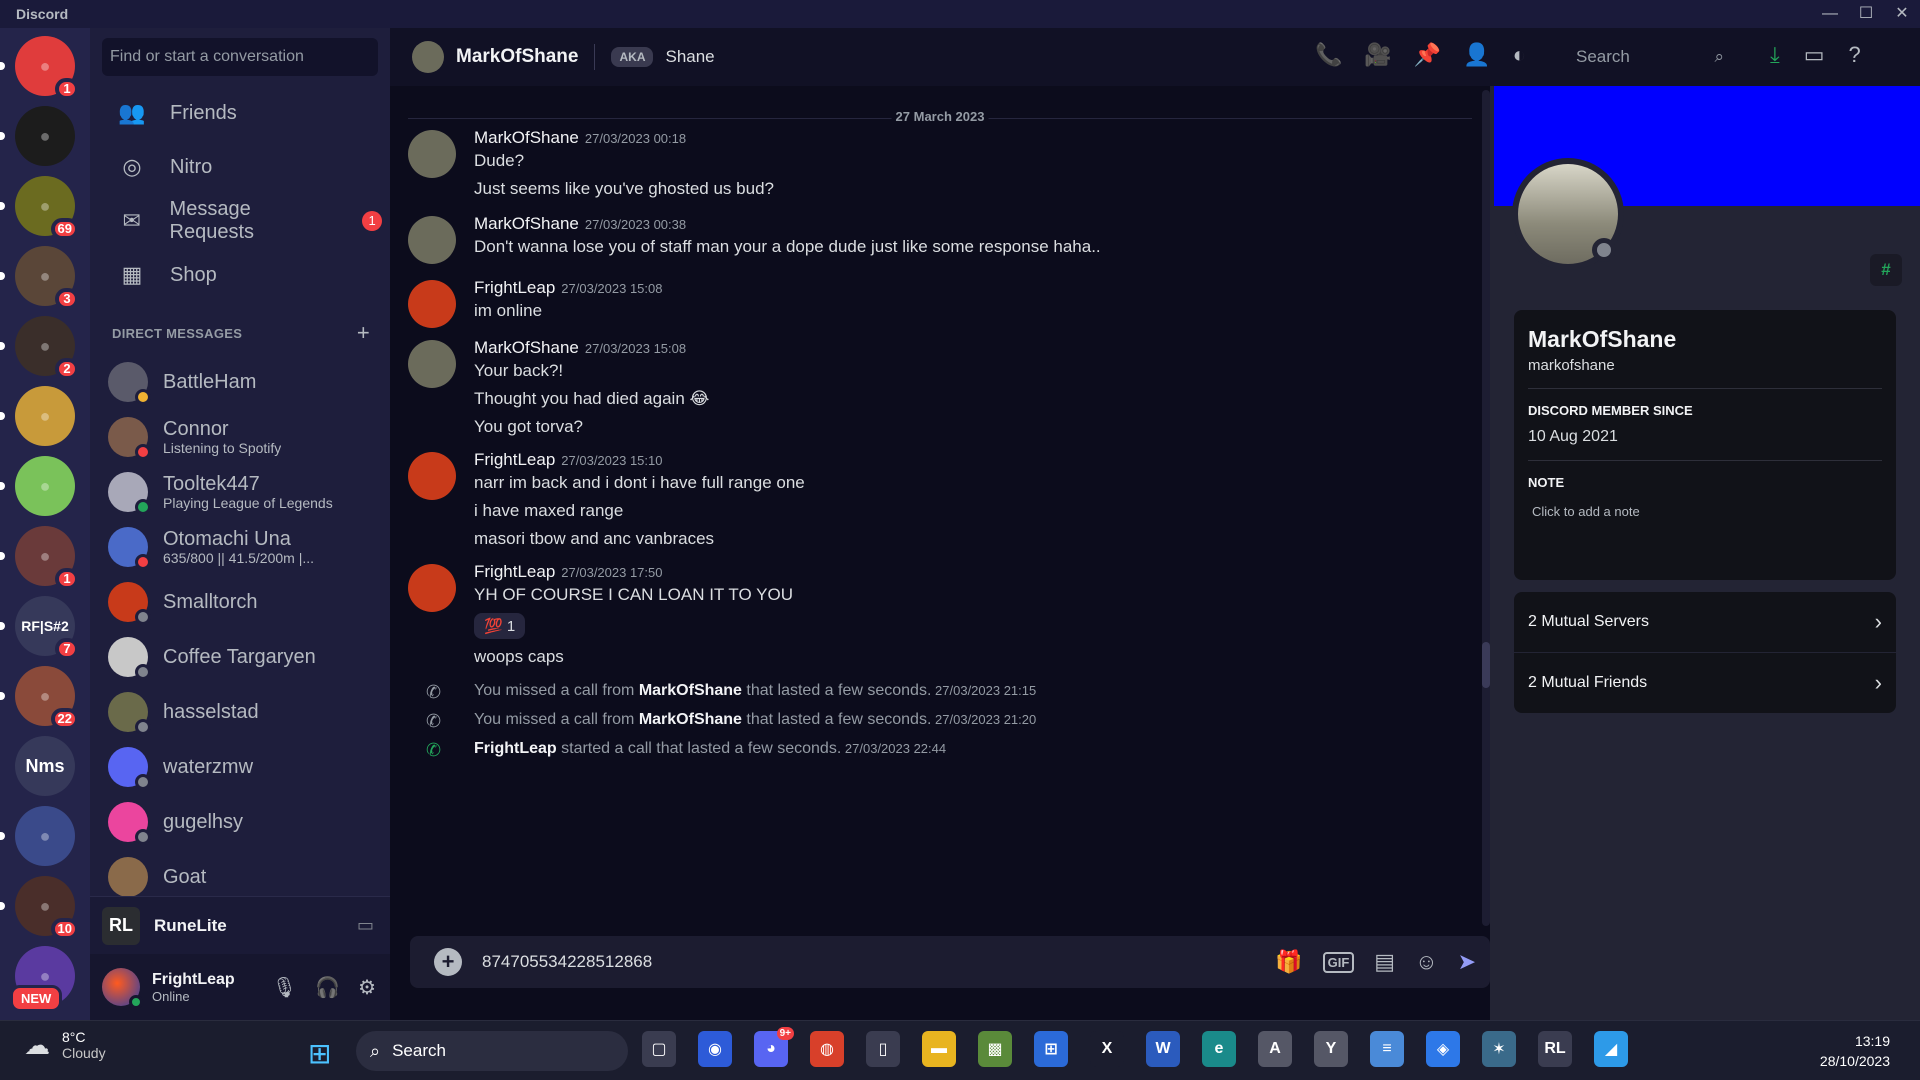 The height and width of the screenshot is (1080, 1920). I want to click on dm-item: Tooltek447 Playing League of Legends, so click(240, 491).